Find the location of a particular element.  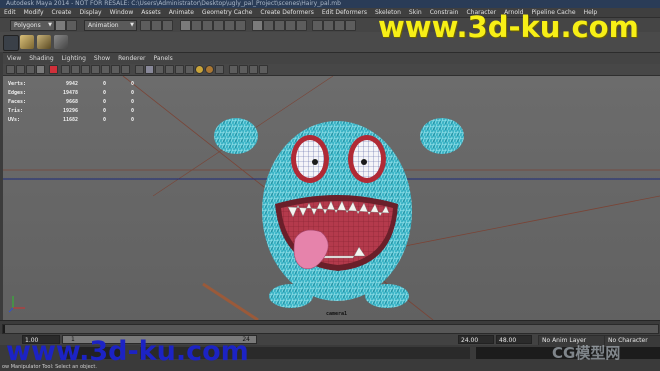

grid-icon is located at coordinates (61, 42).